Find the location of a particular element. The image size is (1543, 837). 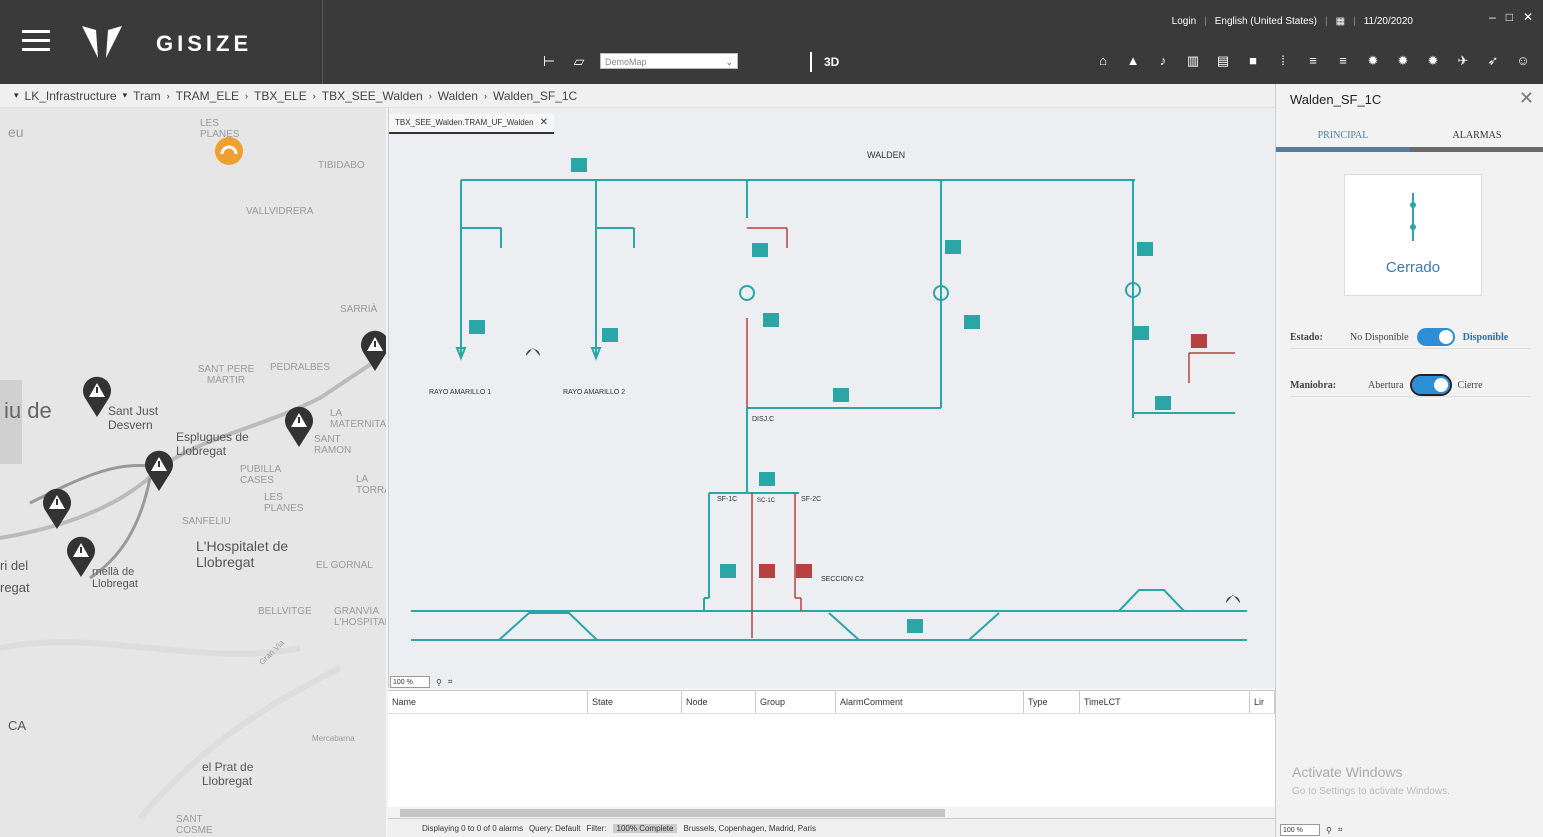

map-label: ri del is located at coordinates (14, 565).